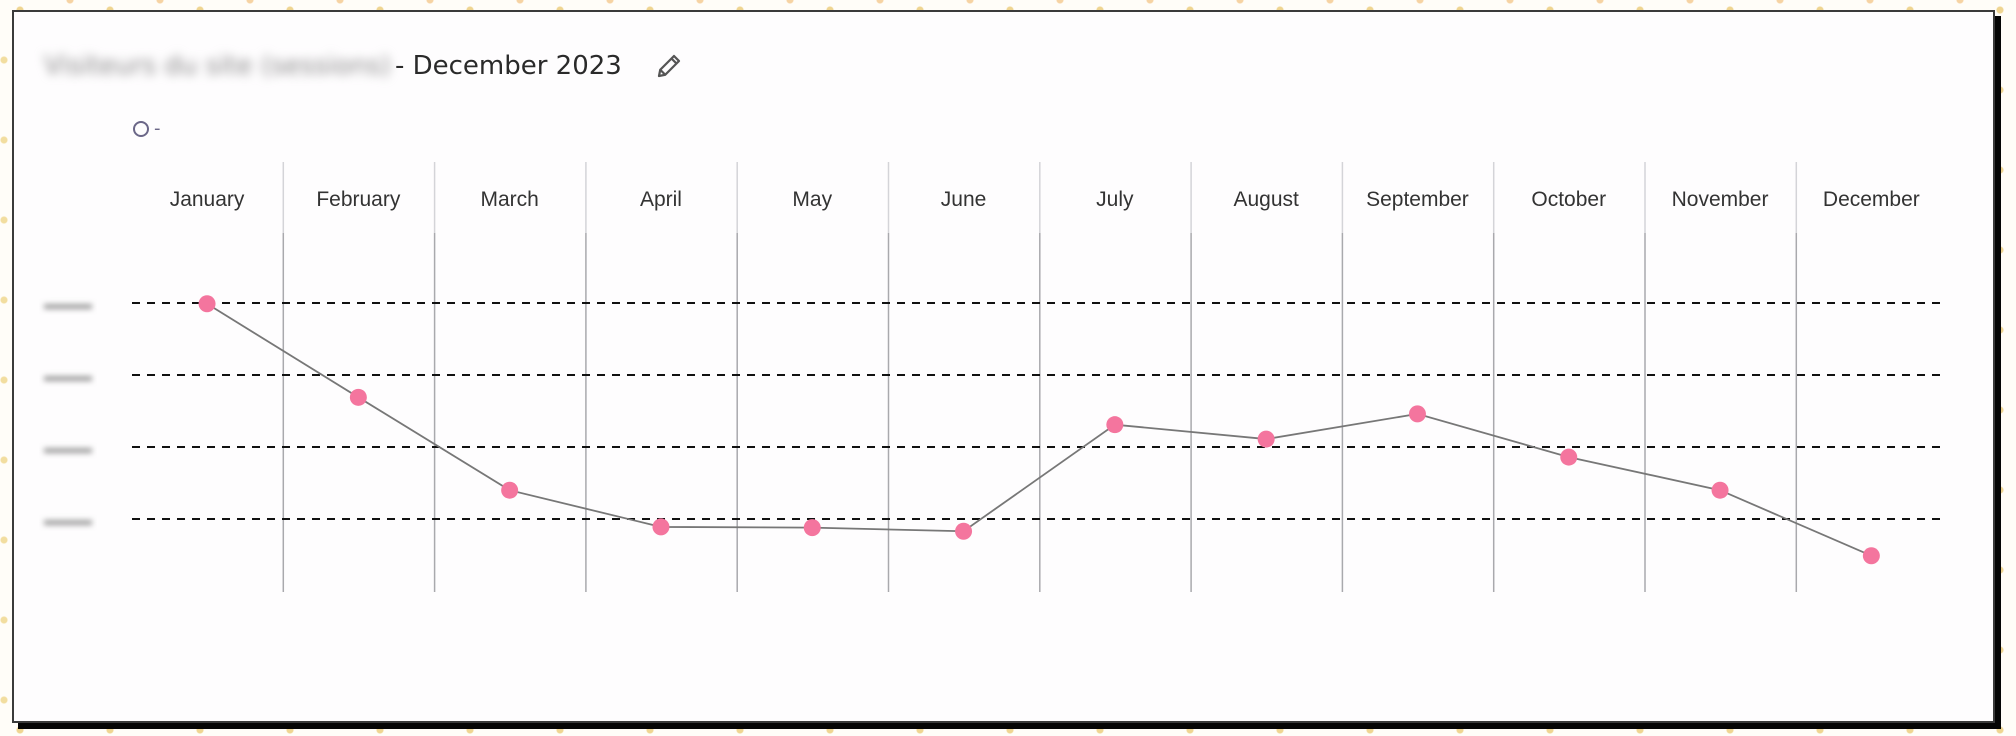 This screenshot has width=2016, height=736. Describe the element at coordinates (358, 397) in the screenshot. I see `data-point-february` at that location.